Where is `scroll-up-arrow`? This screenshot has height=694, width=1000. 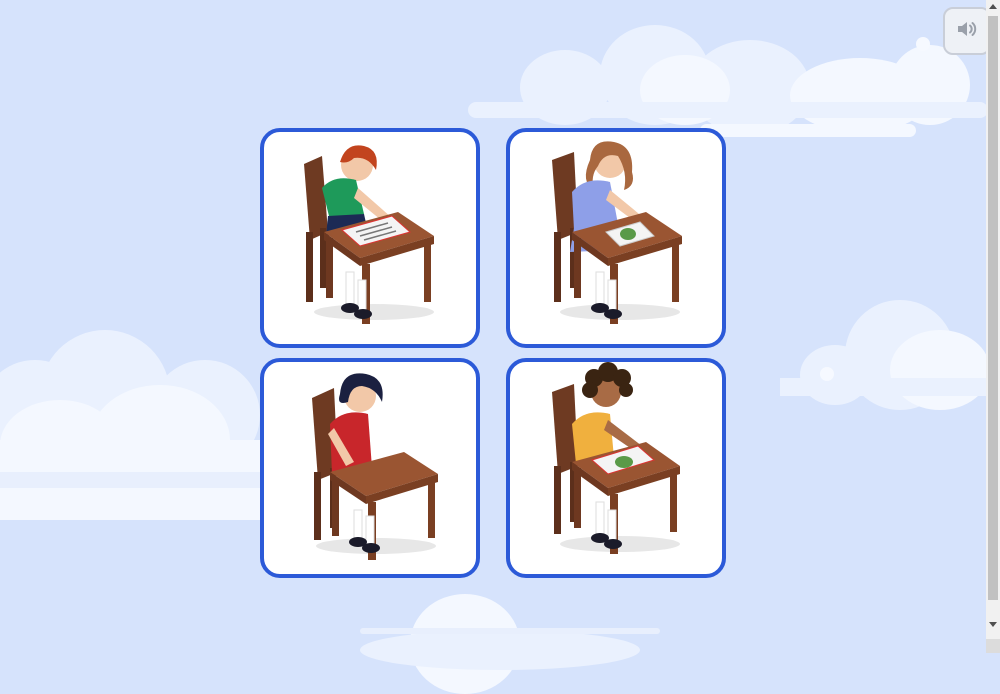
scroll-up-arrow is located at coordinates (993, 6).